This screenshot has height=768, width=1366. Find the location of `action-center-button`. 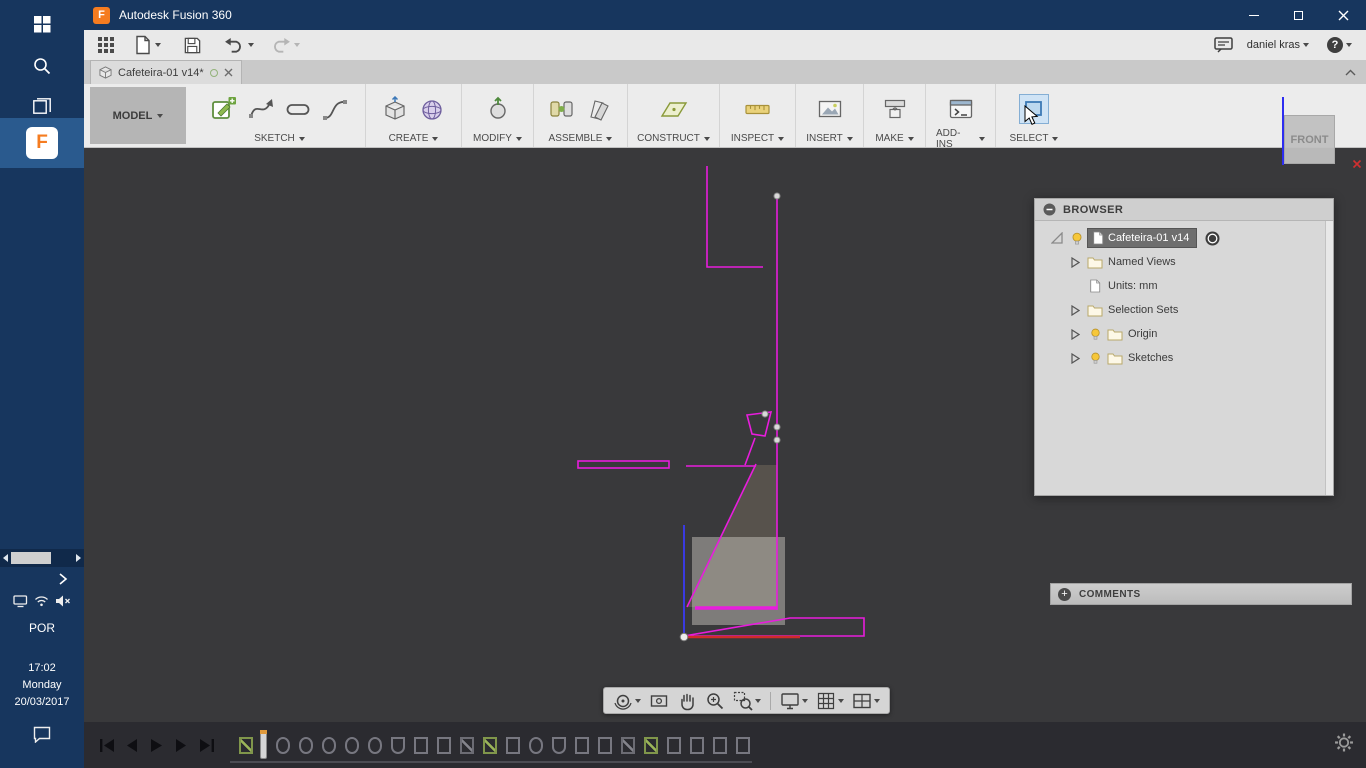

action-center-button is located at coordinates (42, 734).